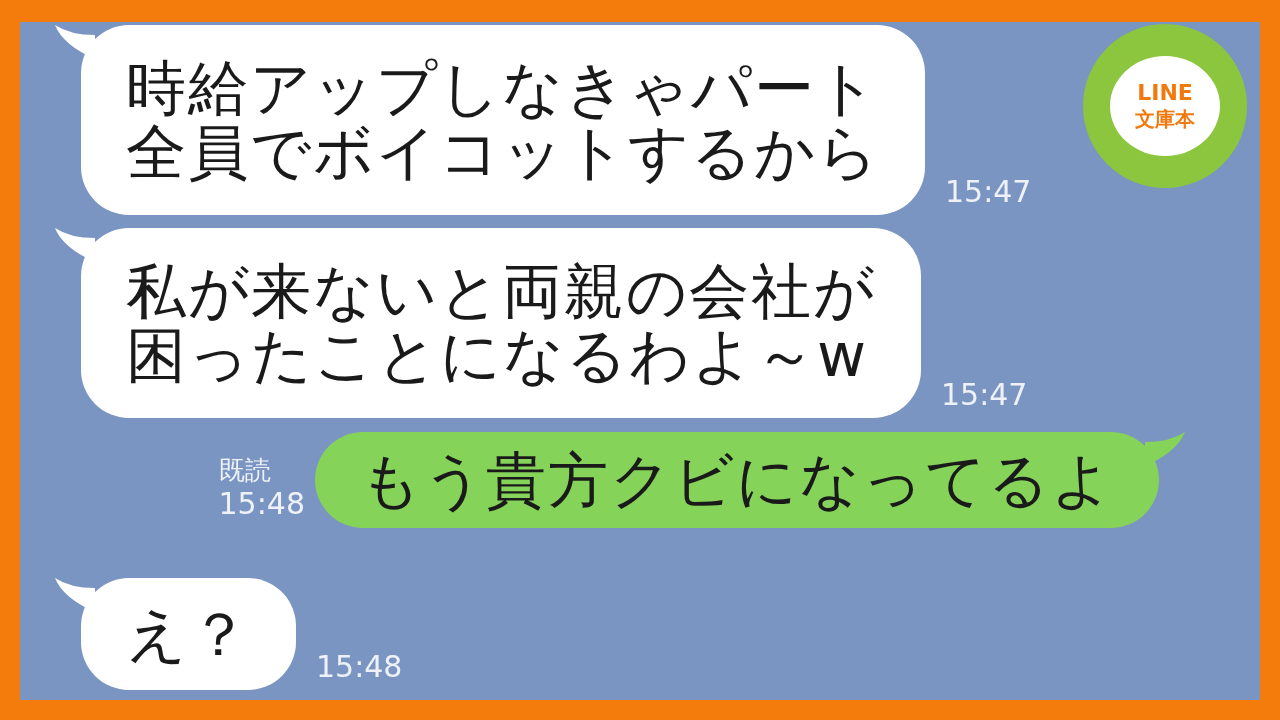  What do you see at coordinates (737, 480) in the screenshot?
I see `message-text: もう貴方クビになってるよ` at bounding box center [737, 480].